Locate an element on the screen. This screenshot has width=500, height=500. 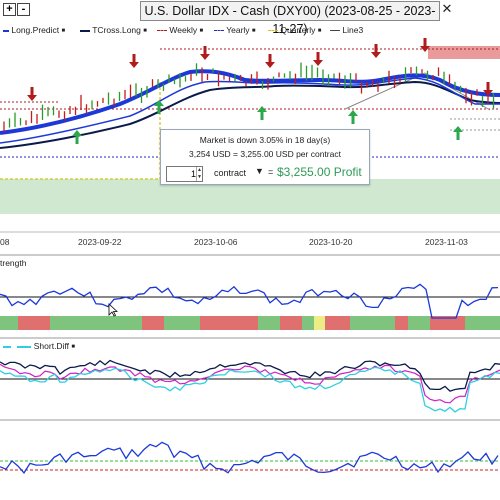
resistance-band is located at coordinates (464, 52).